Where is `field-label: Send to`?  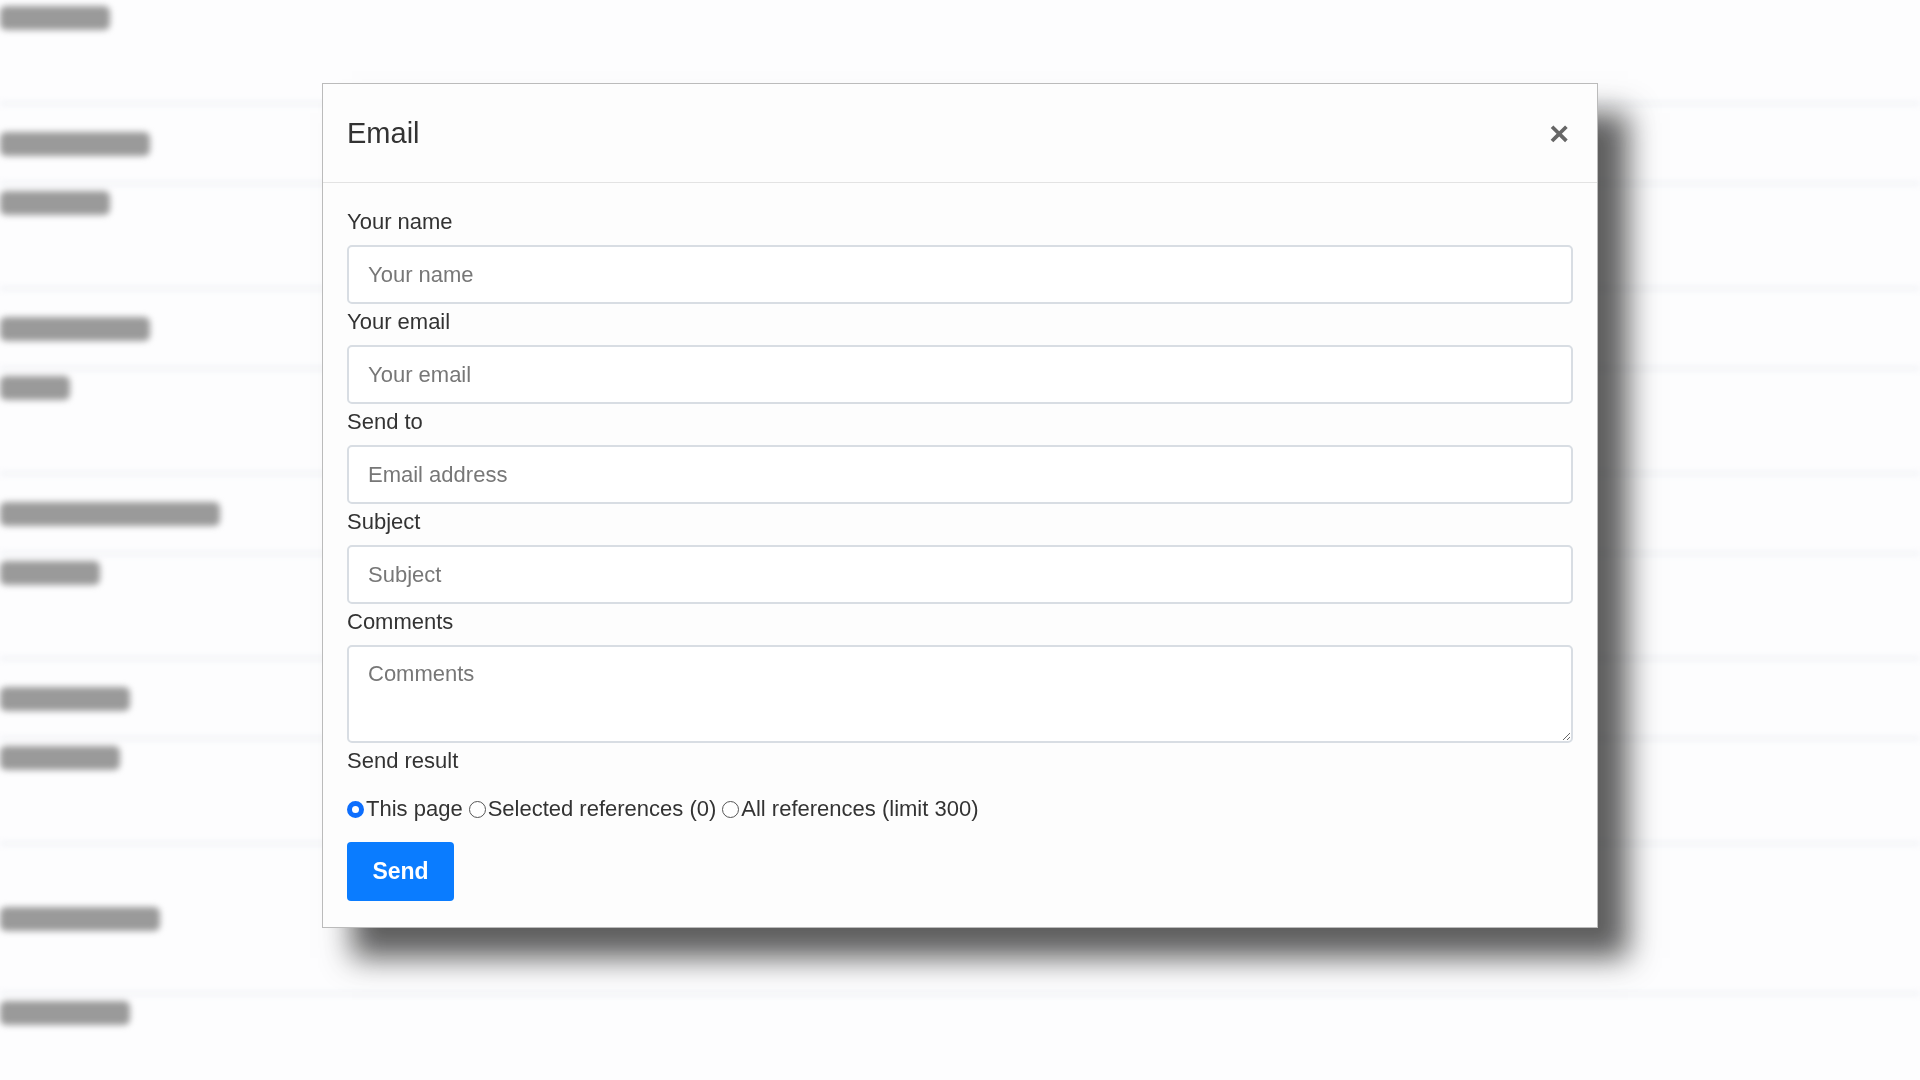
field-label: Send to is located at coordinates (385, 422).